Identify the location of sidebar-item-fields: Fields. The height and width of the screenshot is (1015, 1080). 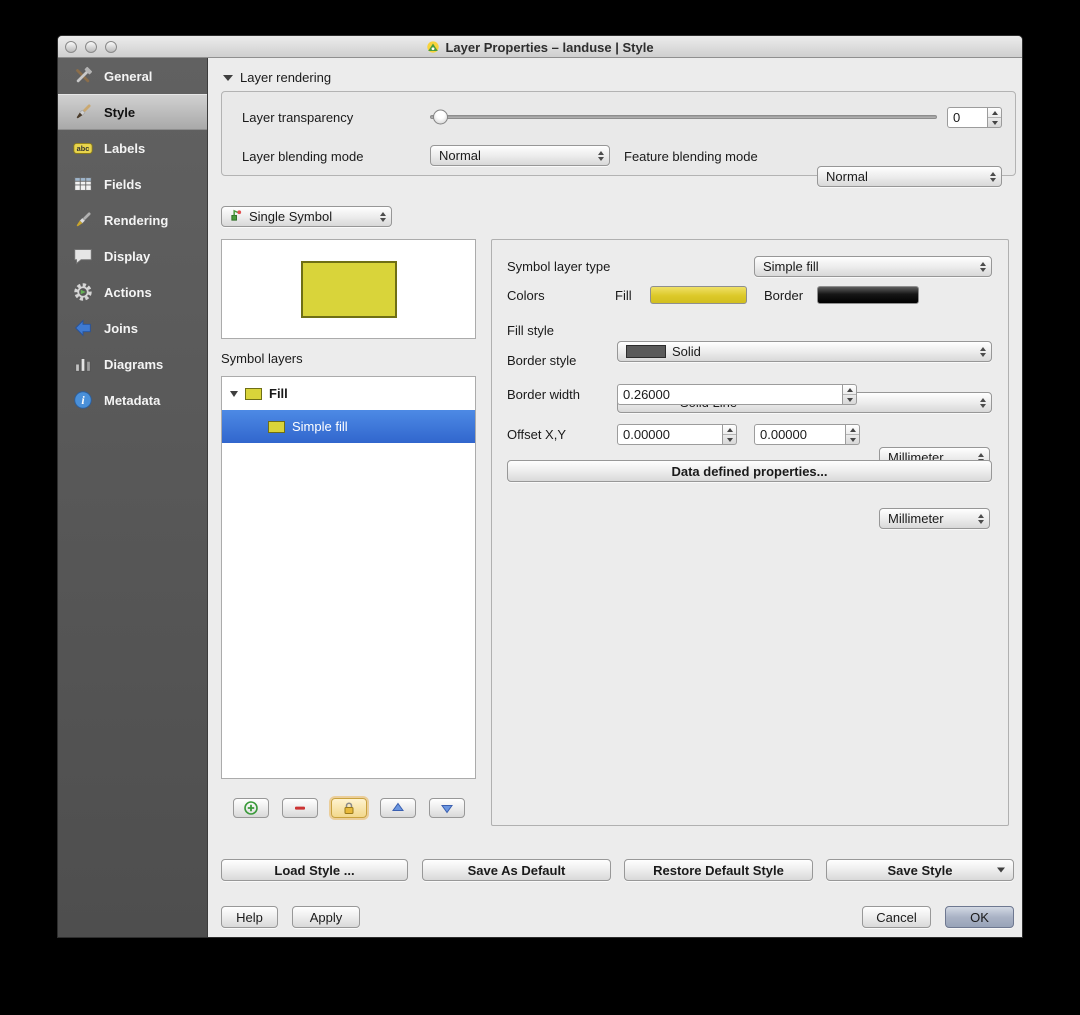
(132, 184).